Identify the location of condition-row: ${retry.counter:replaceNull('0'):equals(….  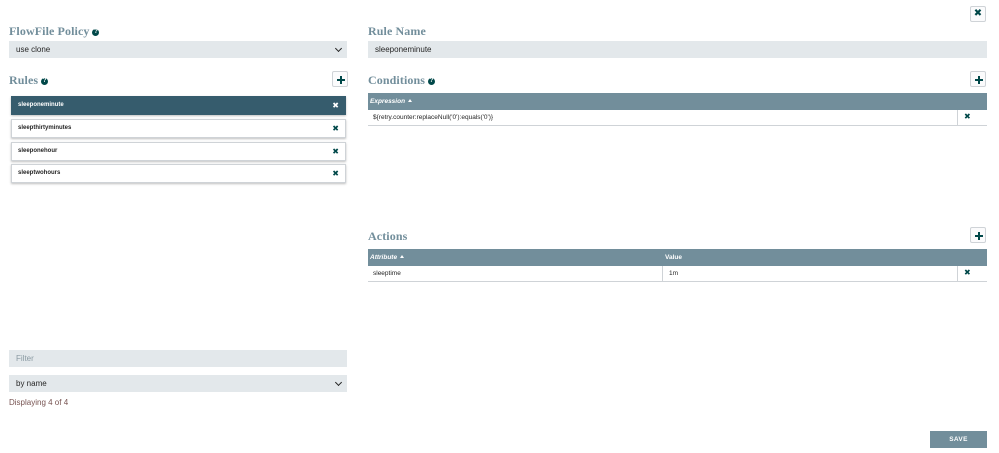
(677, 118).